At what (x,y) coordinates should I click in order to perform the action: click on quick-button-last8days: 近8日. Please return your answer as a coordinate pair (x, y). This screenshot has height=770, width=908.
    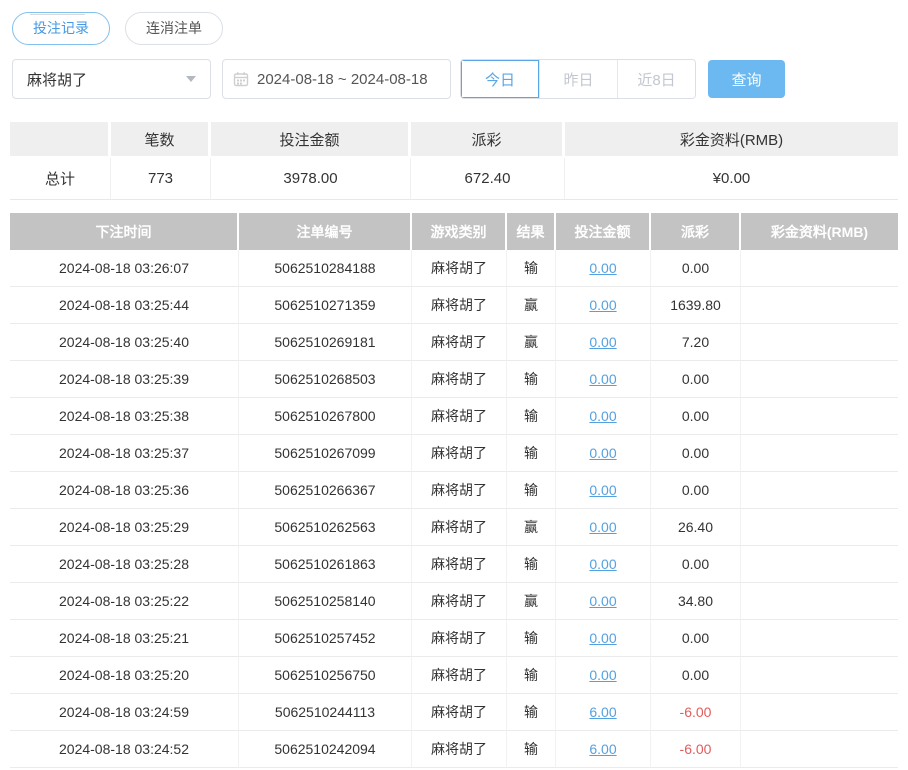
    Looking at the image, I should click on (656, 79).